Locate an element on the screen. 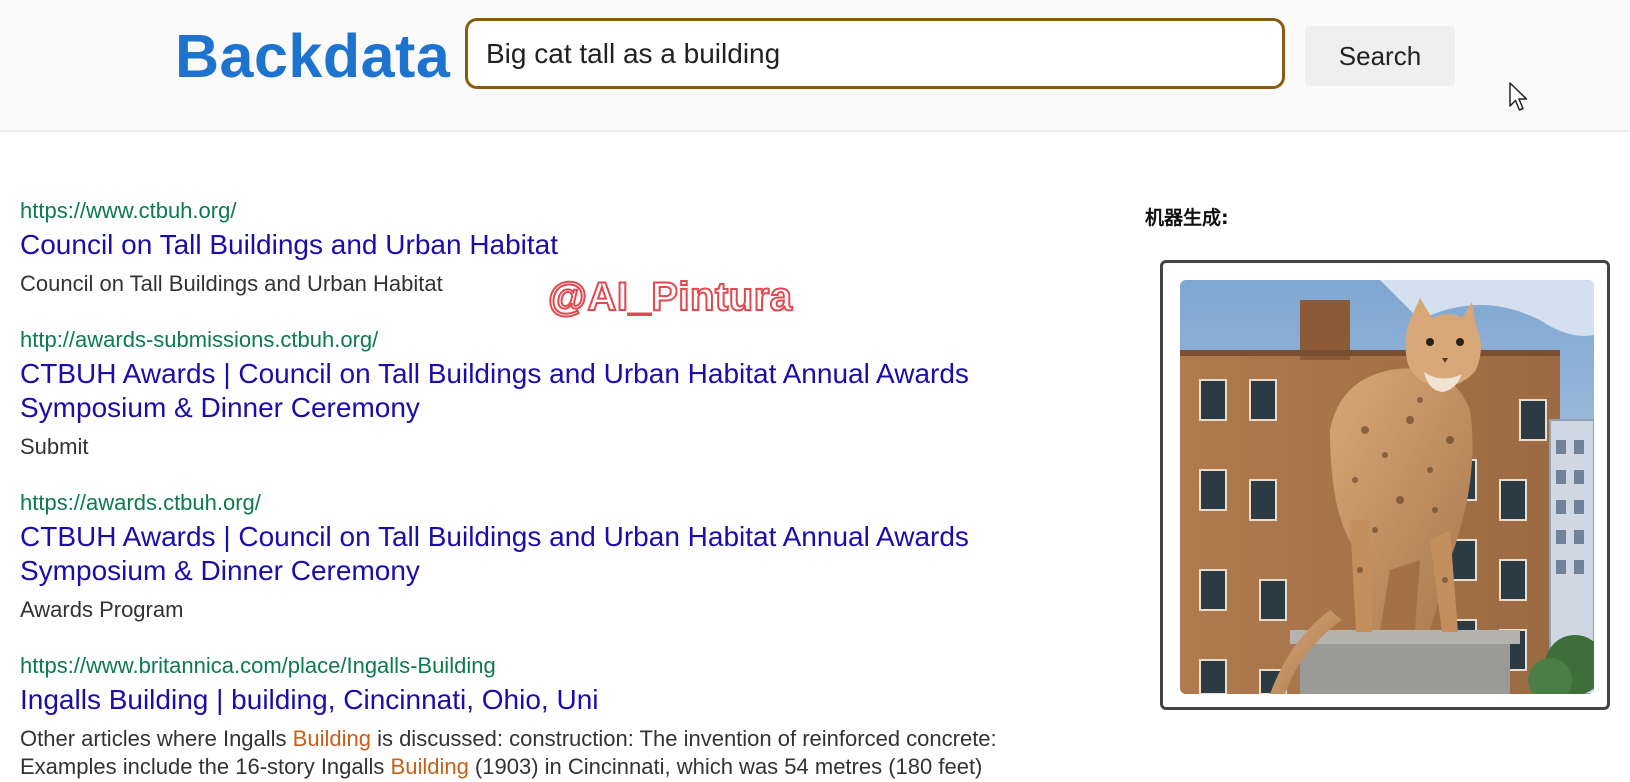  generated-cat-building-image is located at coordinates (1387, 487).